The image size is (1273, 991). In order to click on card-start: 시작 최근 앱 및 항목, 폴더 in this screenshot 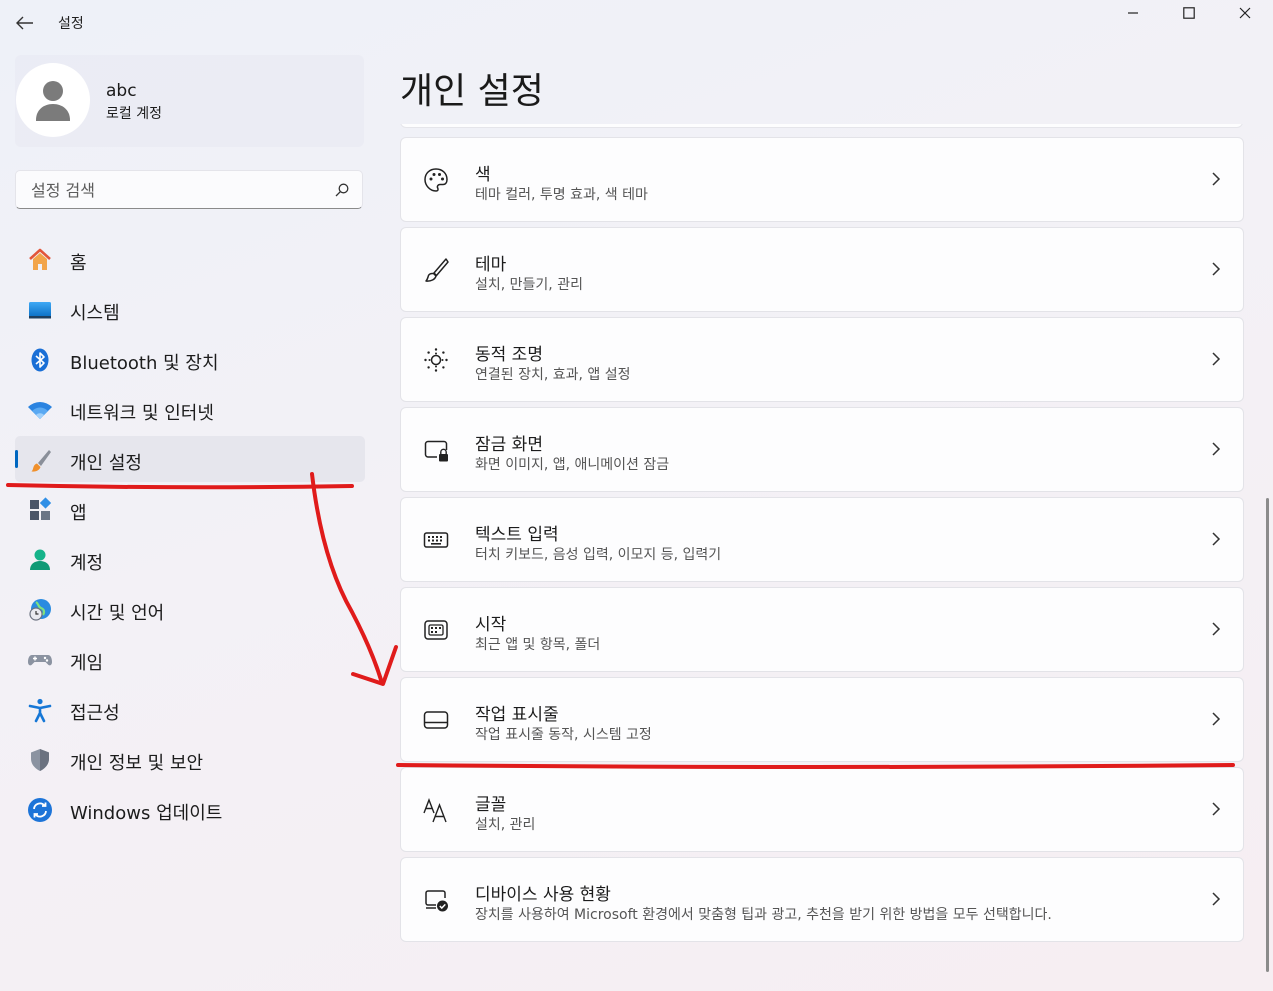, I will do `click(822, 629)`.